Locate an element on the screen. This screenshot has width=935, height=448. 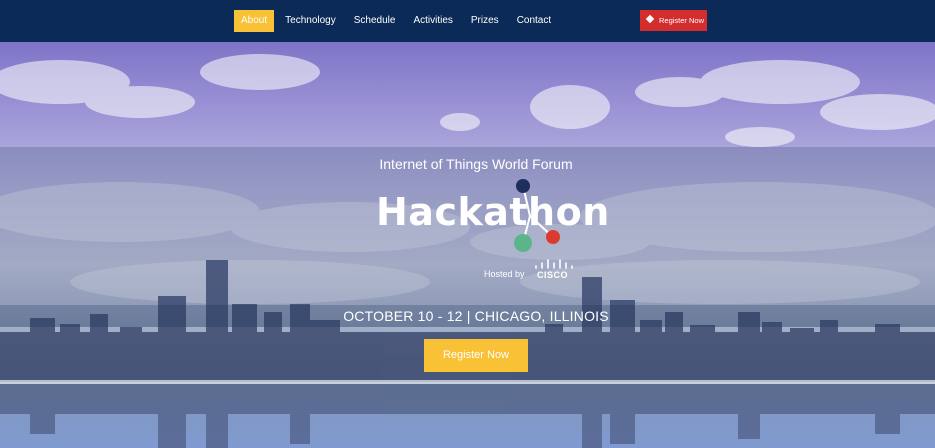
nav-register-button: Register Now is located at coordinates (673, 20).